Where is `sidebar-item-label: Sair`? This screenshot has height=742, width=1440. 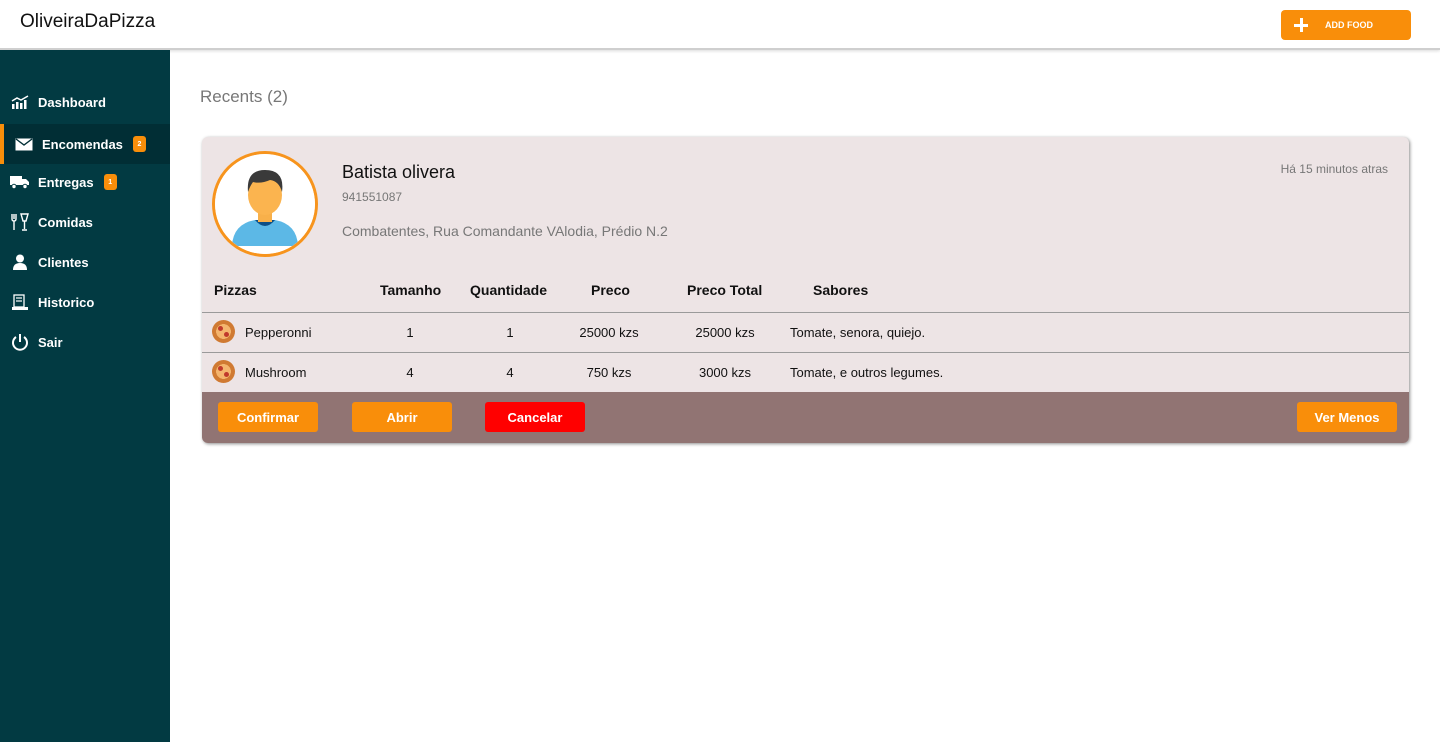
sidebar-item-label: Sair is located at coordinates (50, 342).